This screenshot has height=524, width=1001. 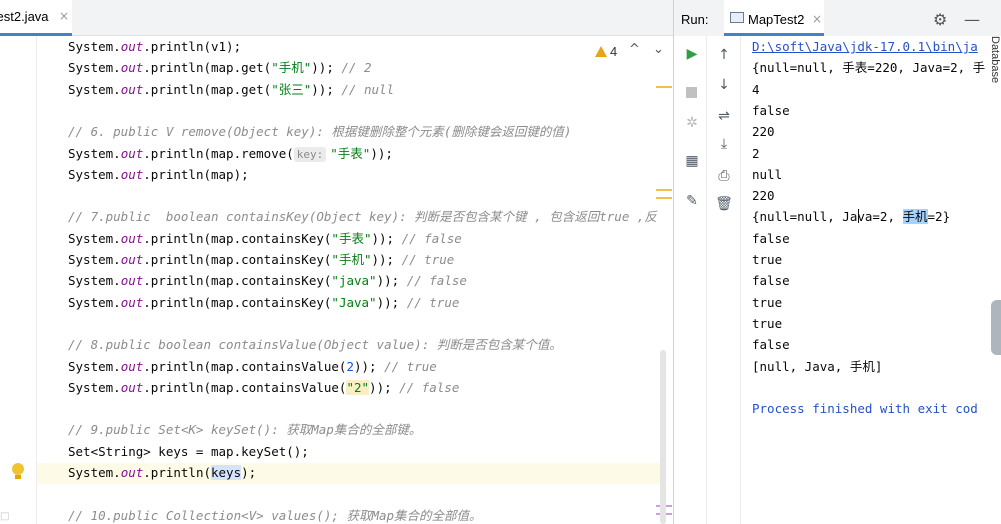 What do you see at coordinates (706, 280) in the screenshot?
I see `toolbar-divider` at bounding box center [706, 280].